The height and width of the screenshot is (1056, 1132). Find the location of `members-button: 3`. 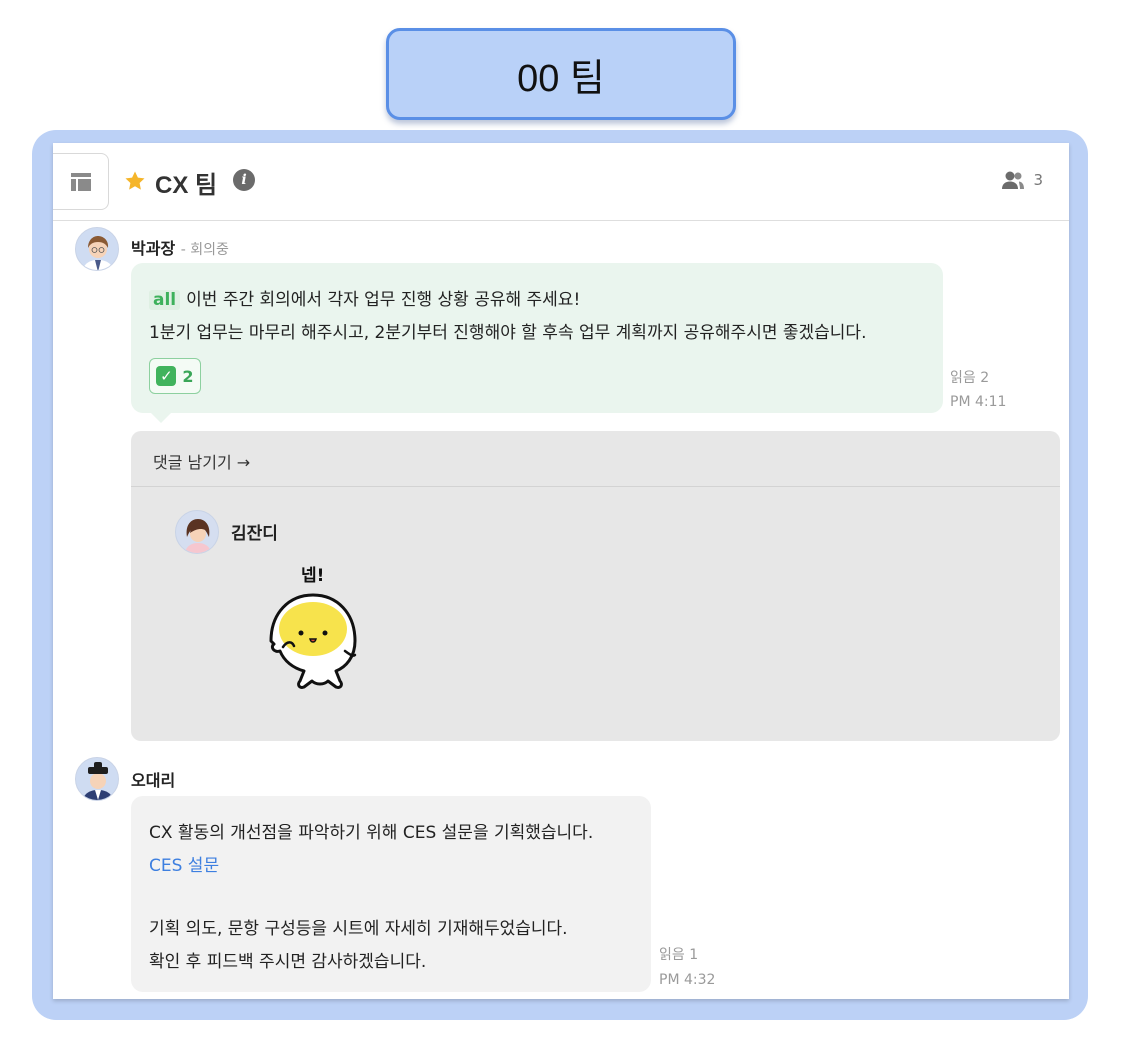

members-button: 3 is located at coordinates (1022, 180).